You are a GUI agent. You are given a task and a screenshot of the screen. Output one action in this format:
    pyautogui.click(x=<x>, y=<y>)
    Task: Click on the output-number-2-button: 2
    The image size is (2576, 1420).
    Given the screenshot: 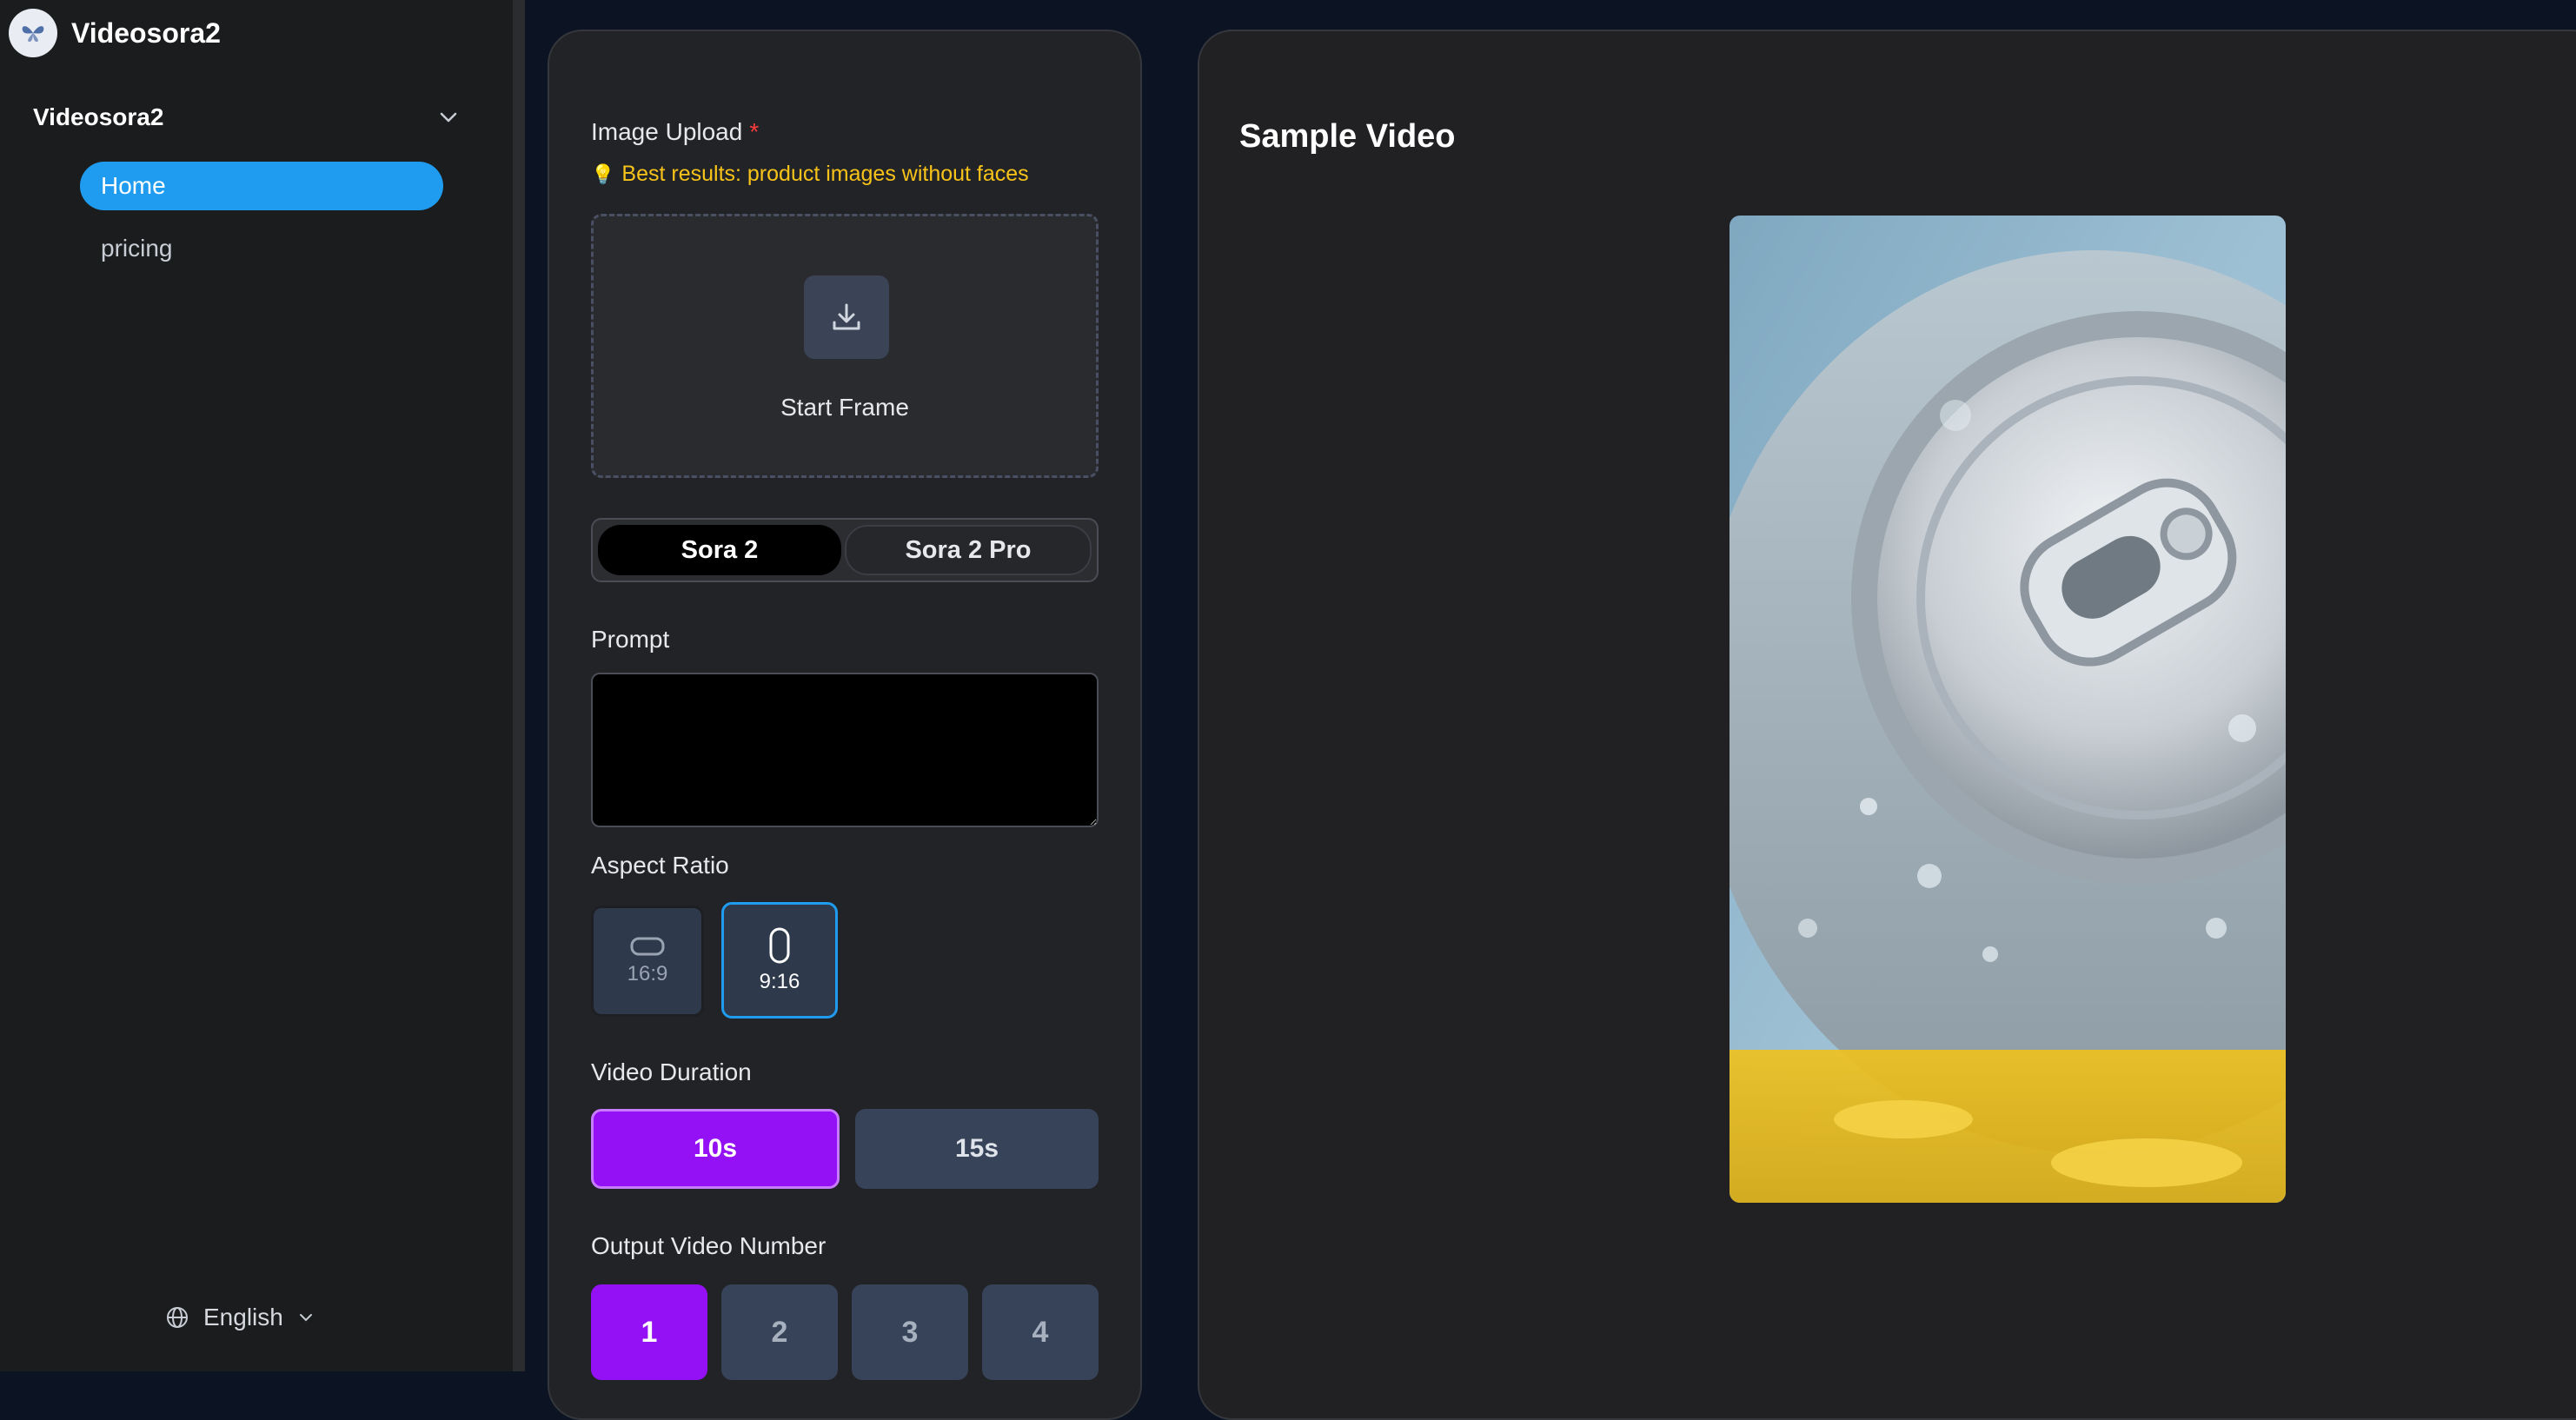 What is the action you would take?
    pyautogui.click(x=779, y=1332)
    